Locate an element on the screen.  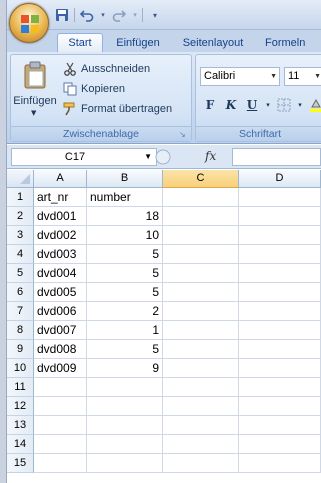
paste-button: Einfügen ▼ is located at coordinates (35, 91).